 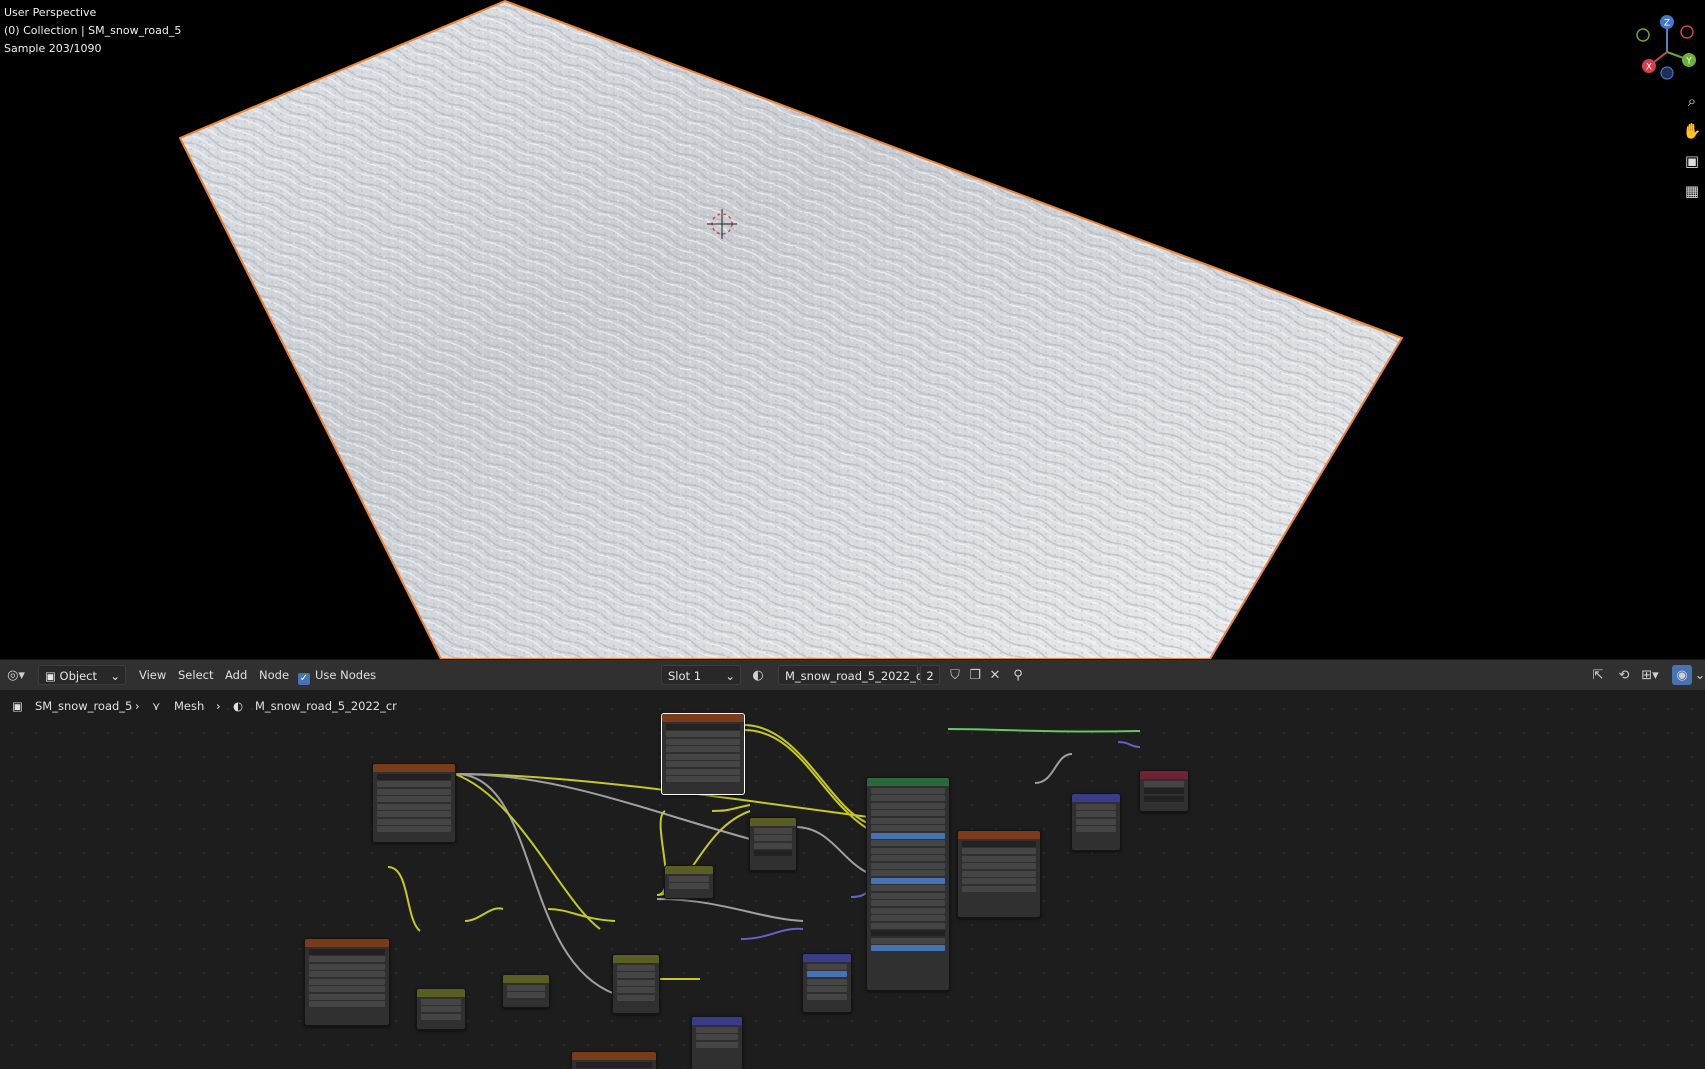 I want to click on svg-text: Z, so click(x=1667, y=24).